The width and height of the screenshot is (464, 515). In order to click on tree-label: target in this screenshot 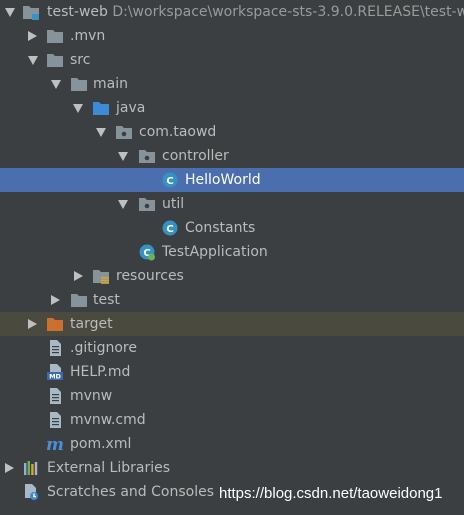, I will do `click(91, 324)`.